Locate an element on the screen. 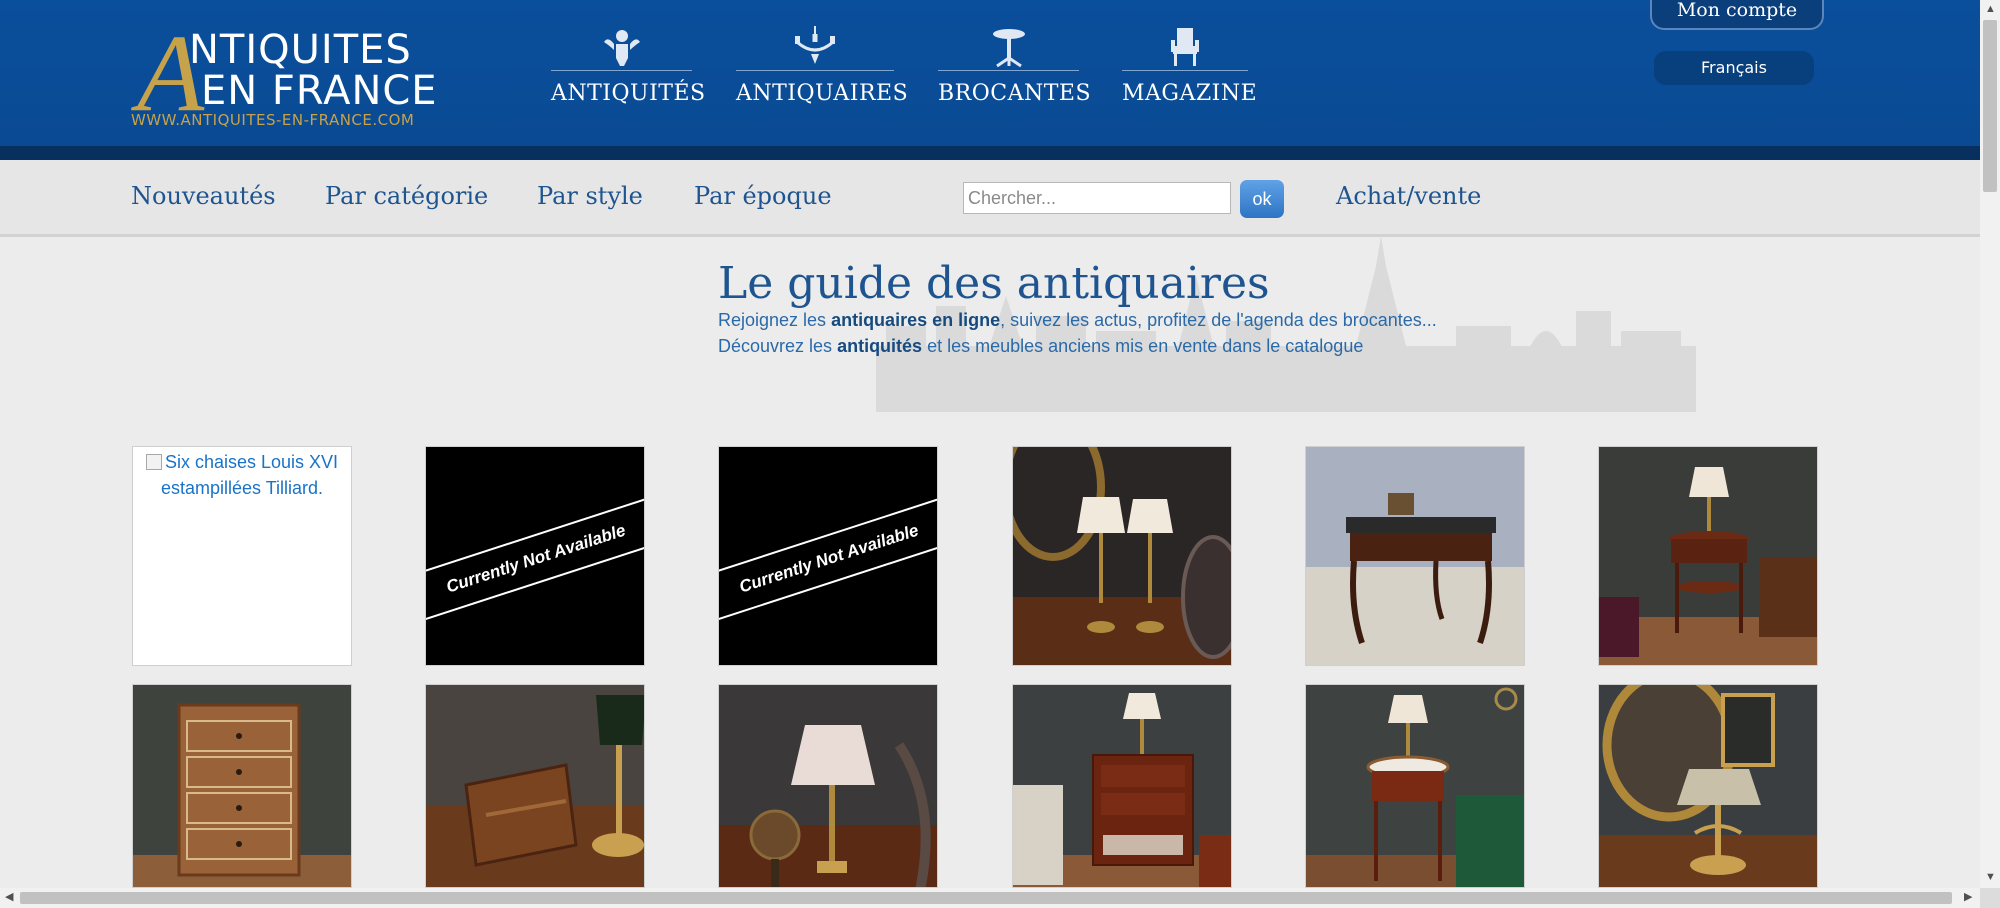  my-account-label: Mon compte is located at coordinates (1737, 10).